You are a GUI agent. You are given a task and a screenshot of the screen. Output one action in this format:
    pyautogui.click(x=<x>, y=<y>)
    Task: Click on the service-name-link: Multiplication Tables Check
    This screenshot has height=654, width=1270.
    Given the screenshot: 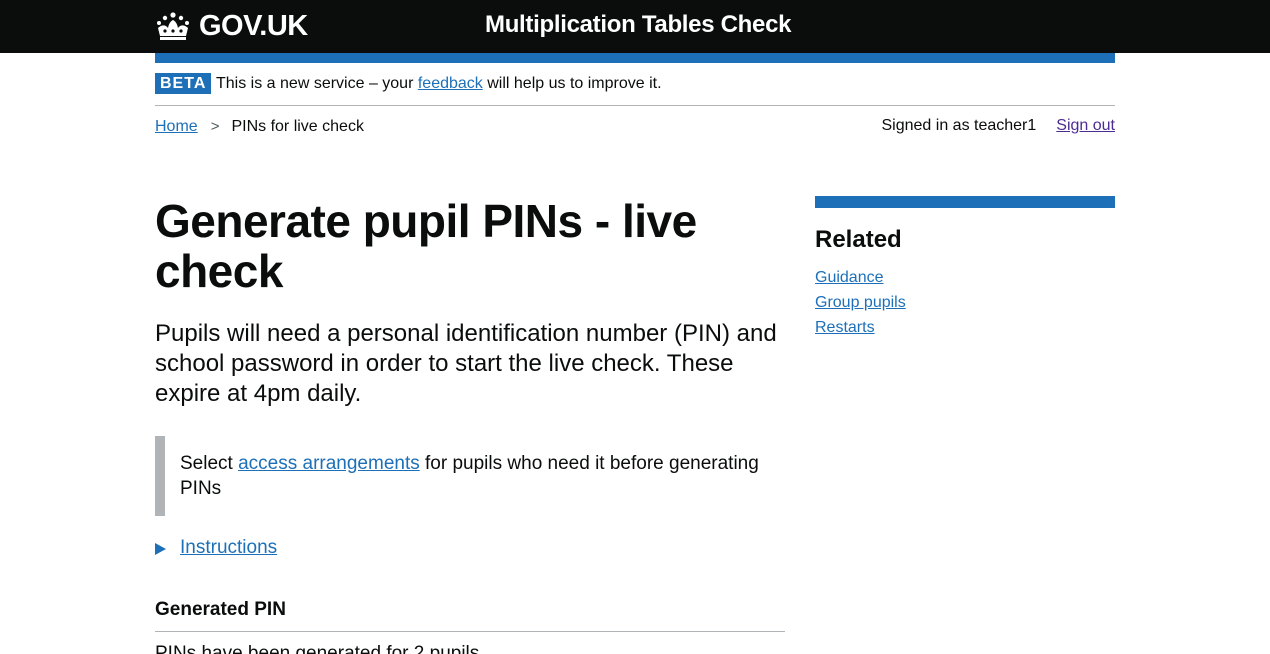 What is the action you would take?
    pyautogui.click(x=638, y=25)
    